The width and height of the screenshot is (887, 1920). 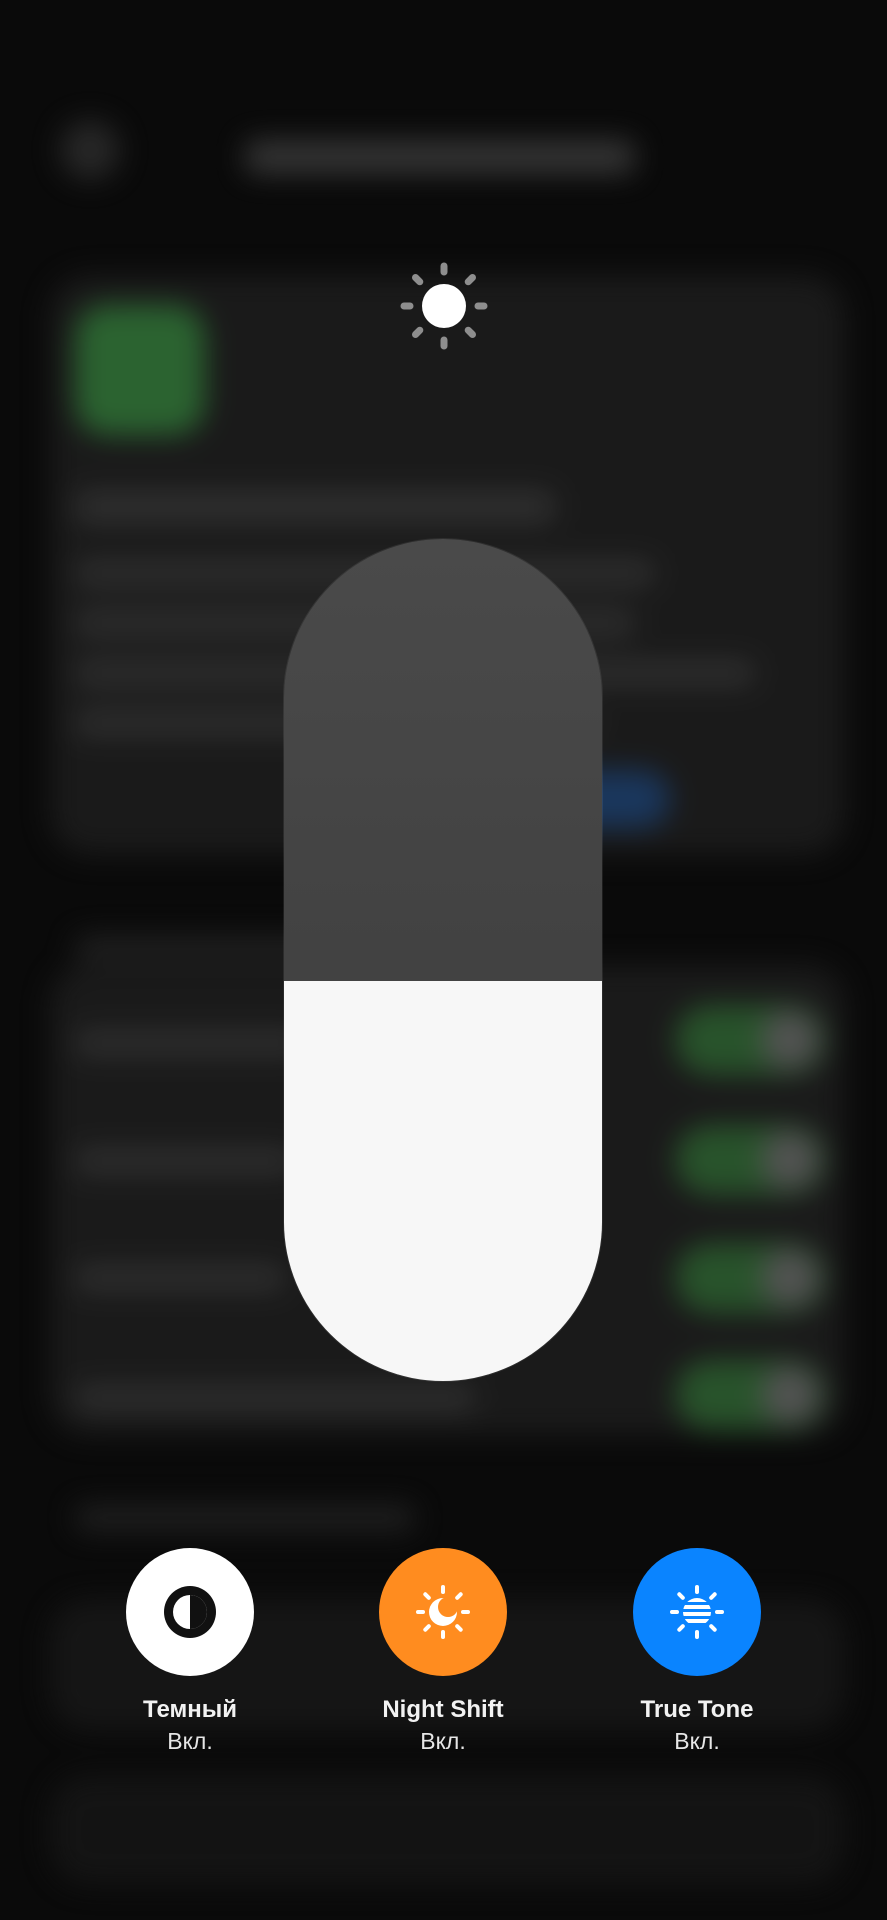 What do you see at coordinates (315, 507) in the screenshot?
I see `text-line-blurred` at bounding box center [315, 507].